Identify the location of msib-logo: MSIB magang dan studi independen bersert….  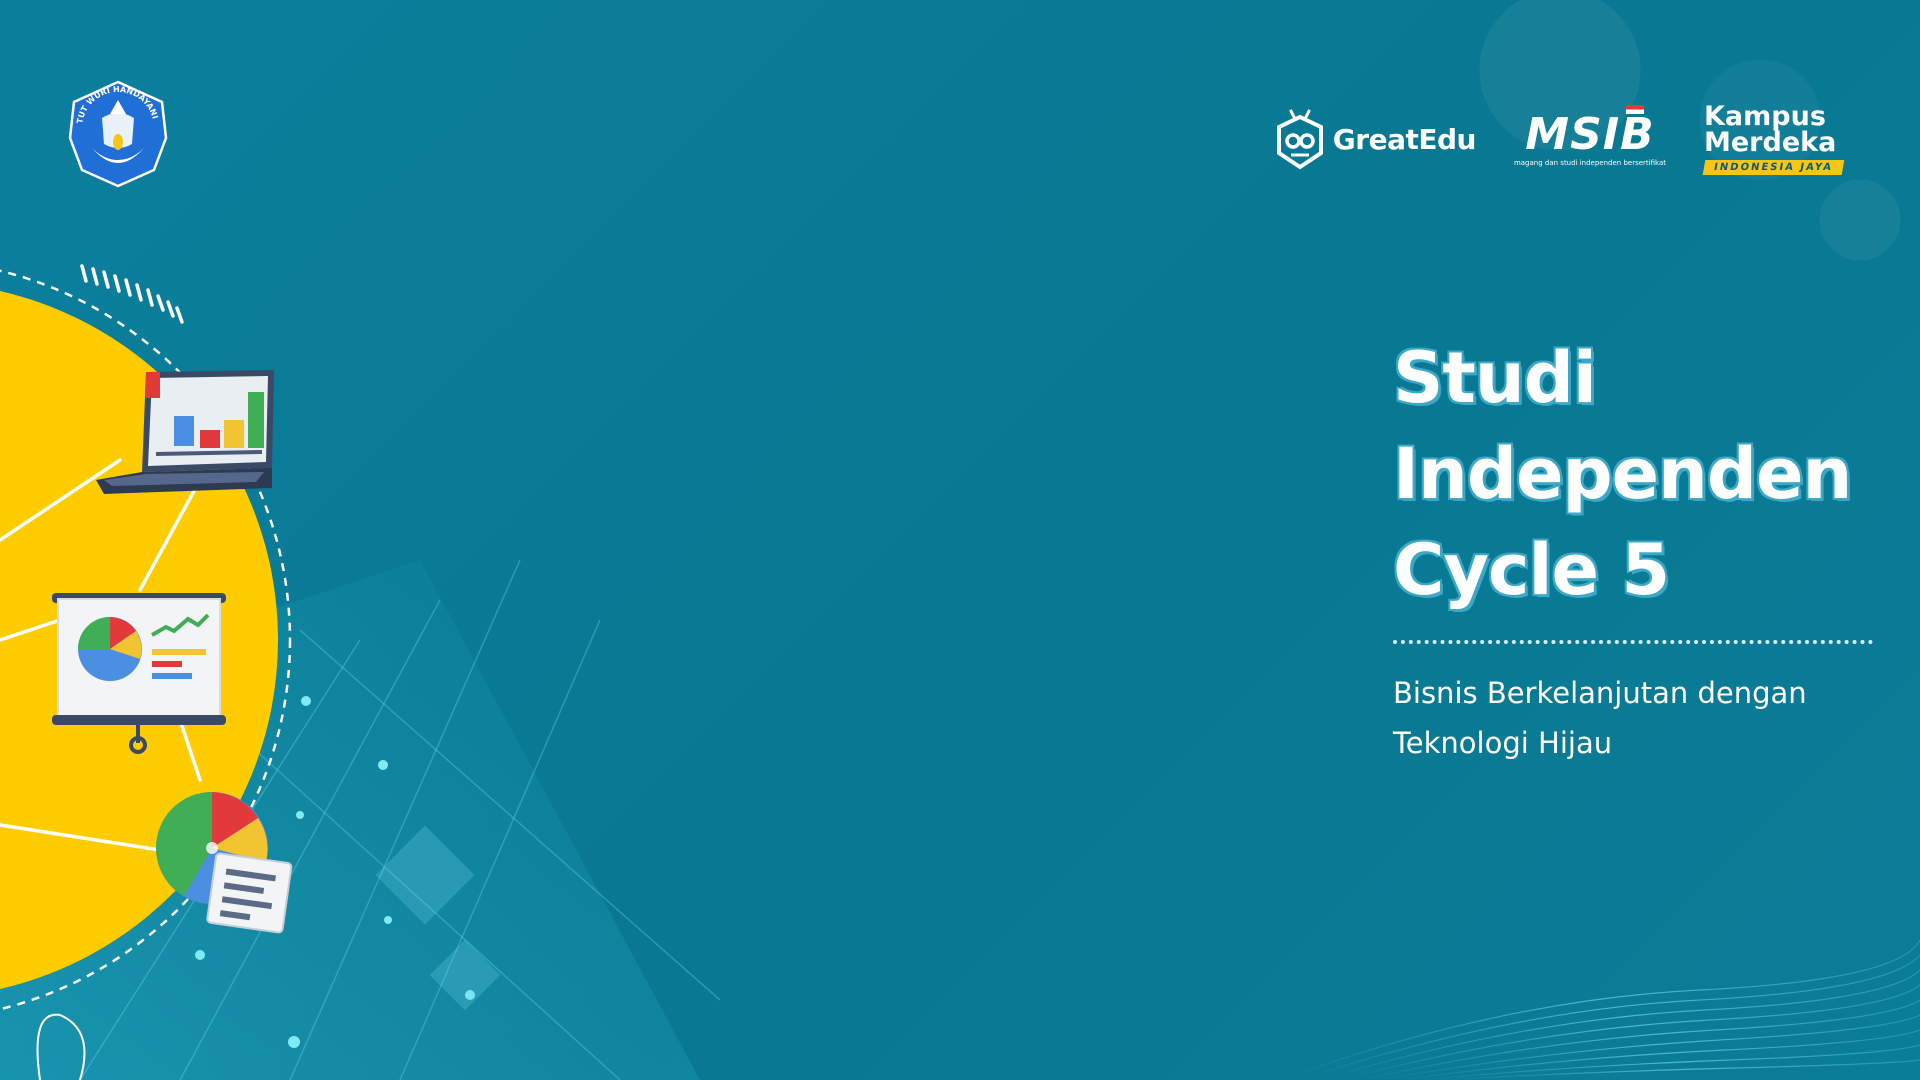
(1589, 135).